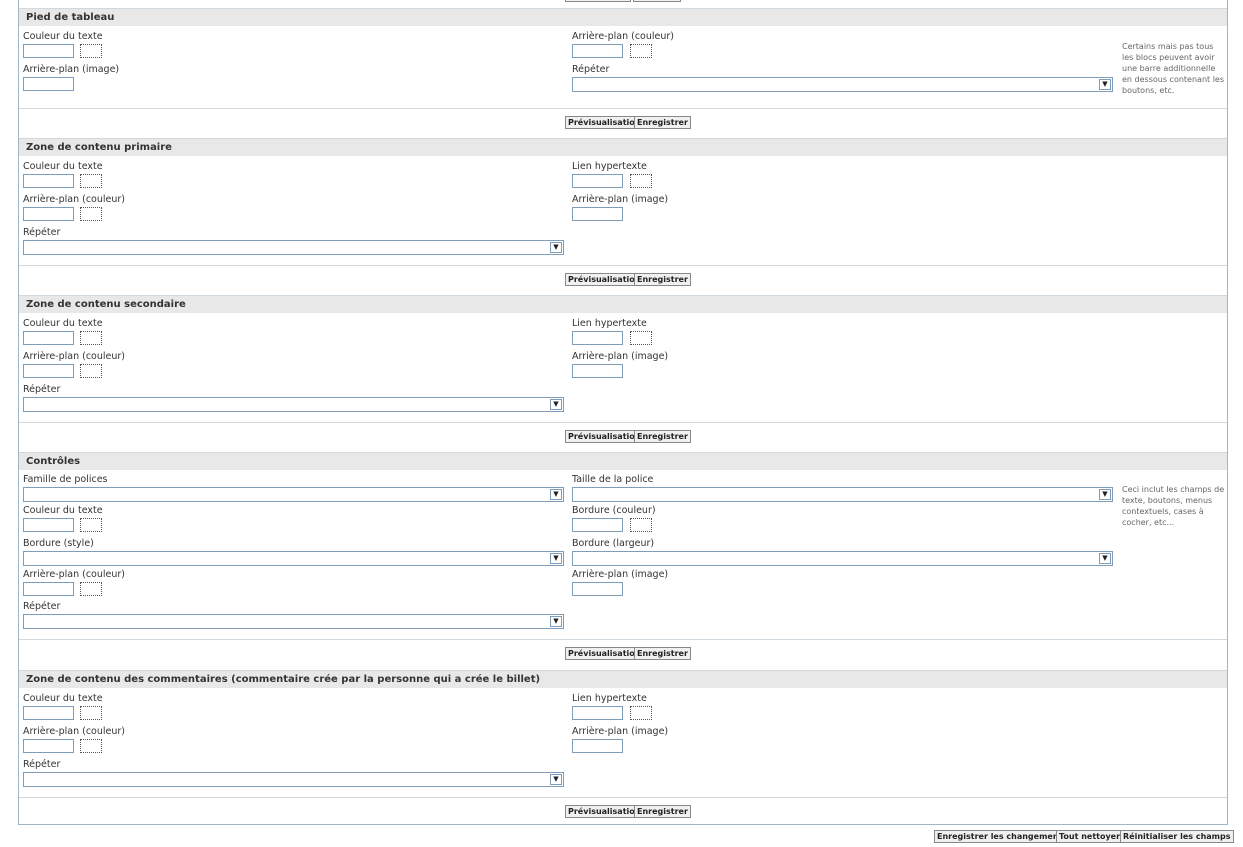 The image size is (1243, 847). Describe the element at coordinates (597, 525) in the screenshot. I see `border-color-input` at that location.